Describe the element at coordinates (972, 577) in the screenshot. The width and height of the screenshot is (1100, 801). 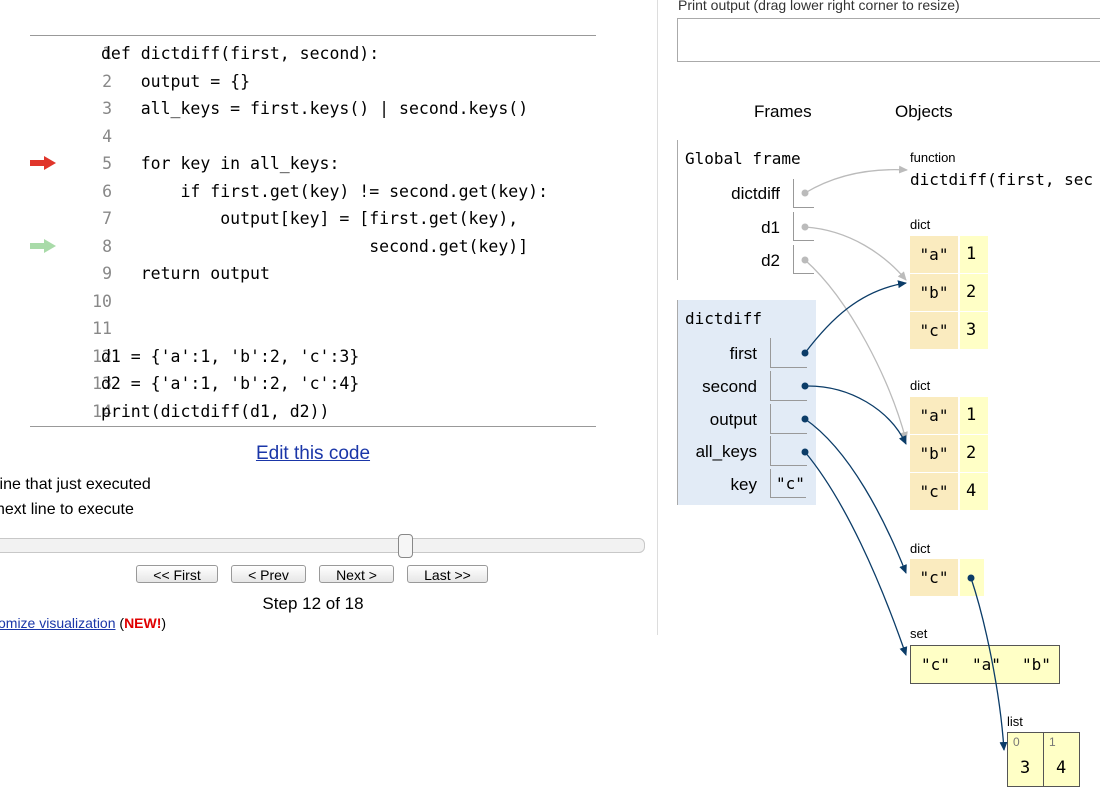
I see `dict-value-pointer` at that location.